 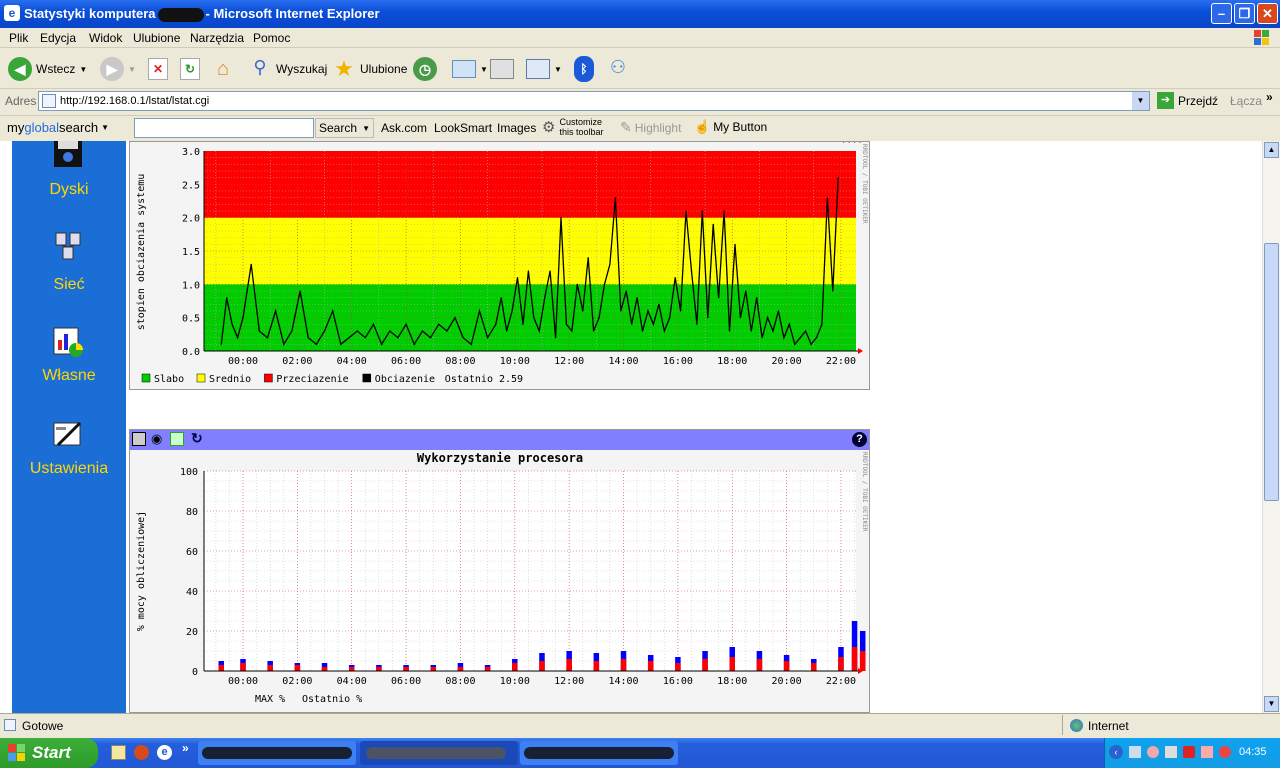 What do you see at coordinates (1221, 13) in the screenshot?
I see `minimize-button: –` at bounding box center [1221, 13].